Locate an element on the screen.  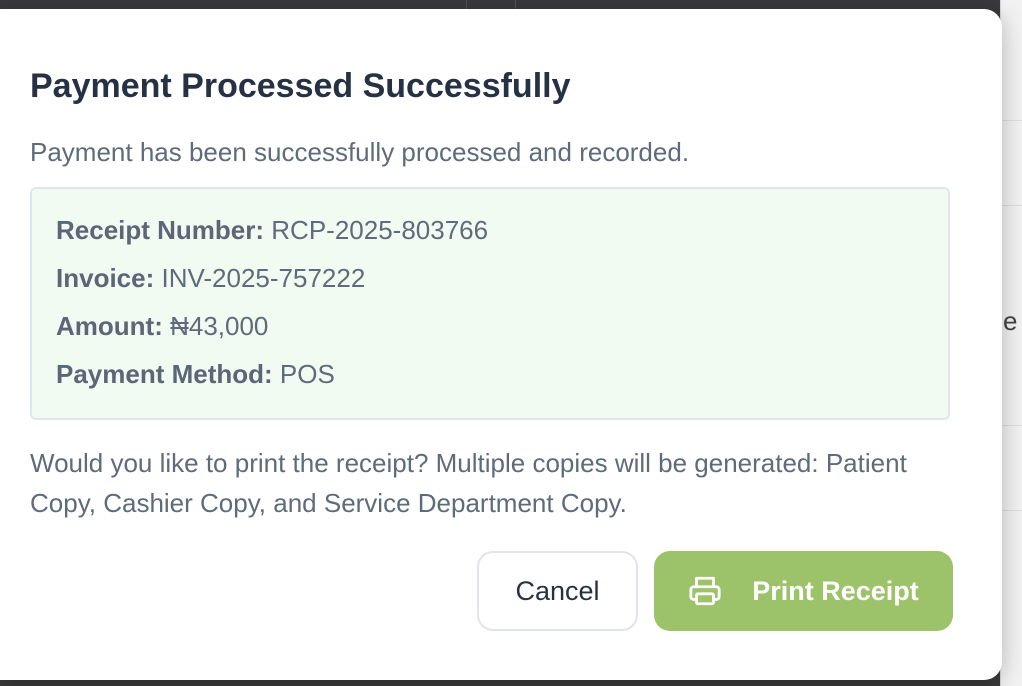
print-receipt-button: Print Receipt is located at coordinates (803, 591).